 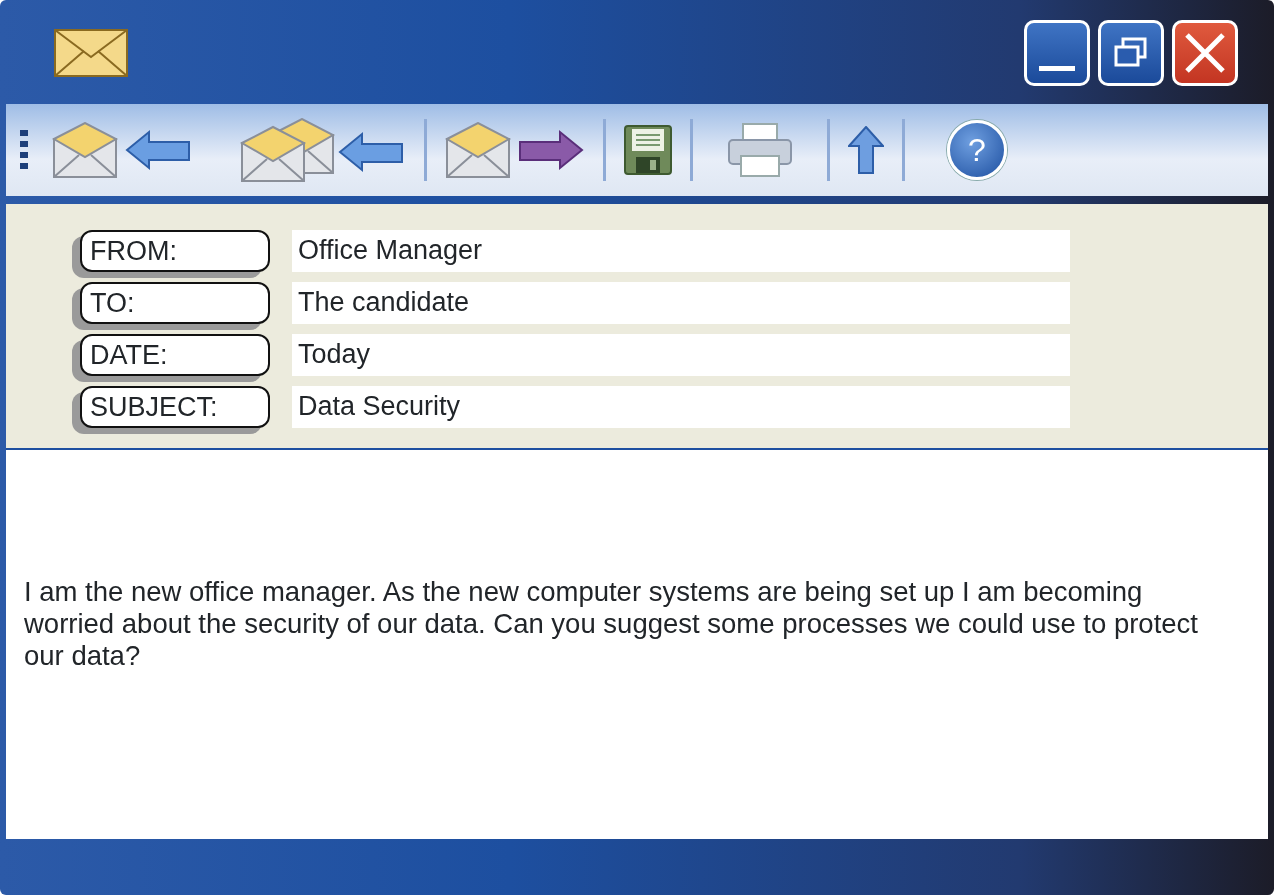 What do you see at coordinates (323, 150) in the screenshot?
I see `reply-all-icon` at bounding box center [323, 150].